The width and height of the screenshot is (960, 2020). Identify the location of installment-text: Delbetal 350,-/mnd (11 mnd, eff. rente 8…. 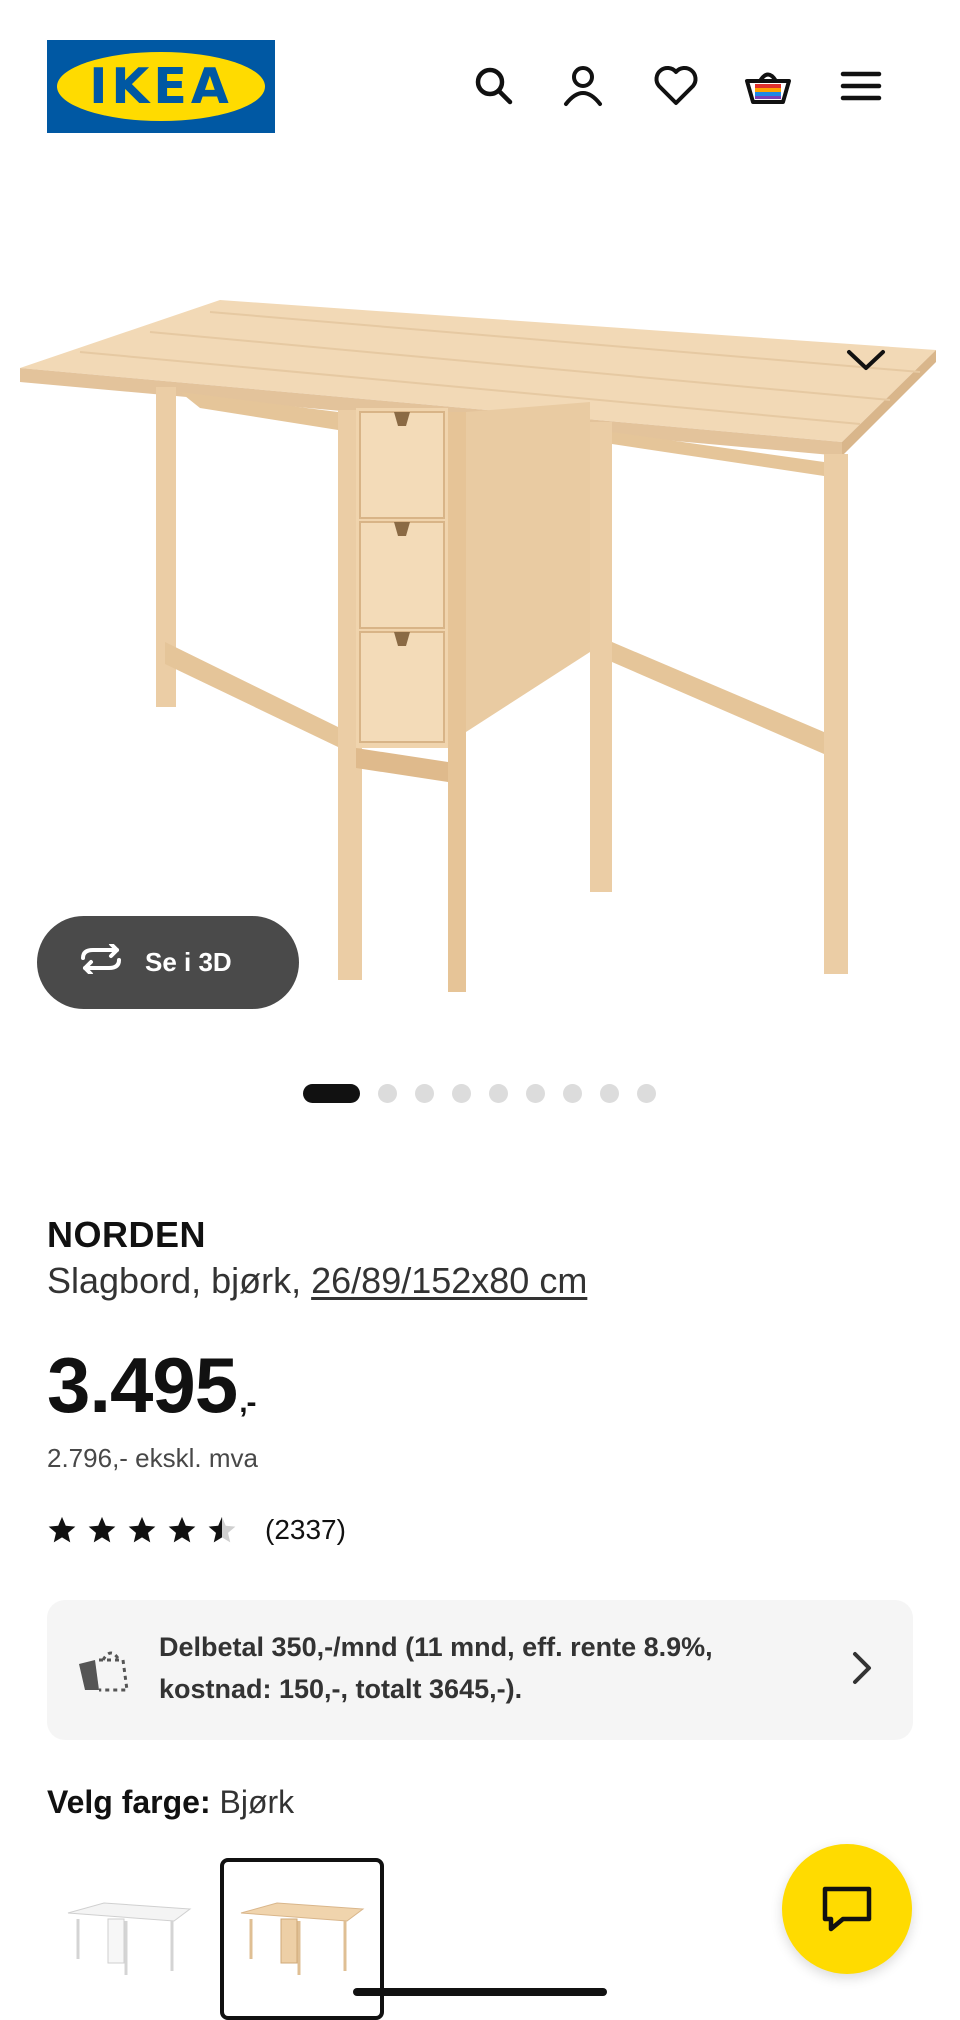
(436, 1668).